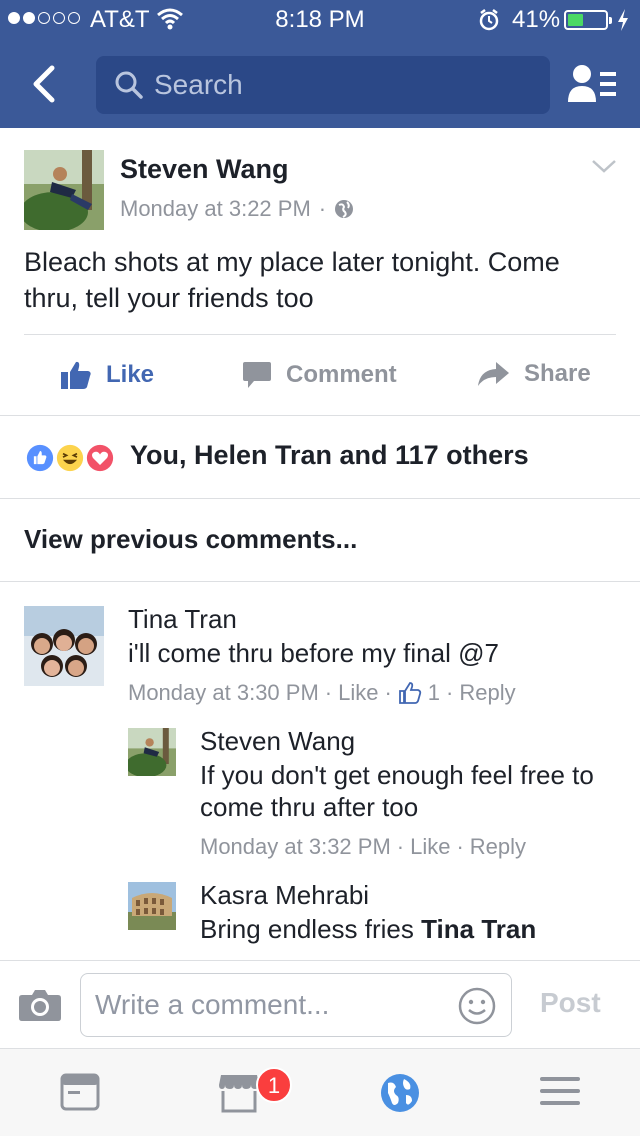 The height and width of the screenshot is (1136, 640). Describe the element at coordinates (129, 85) in the screenshot. I see `search-icon` at that location.